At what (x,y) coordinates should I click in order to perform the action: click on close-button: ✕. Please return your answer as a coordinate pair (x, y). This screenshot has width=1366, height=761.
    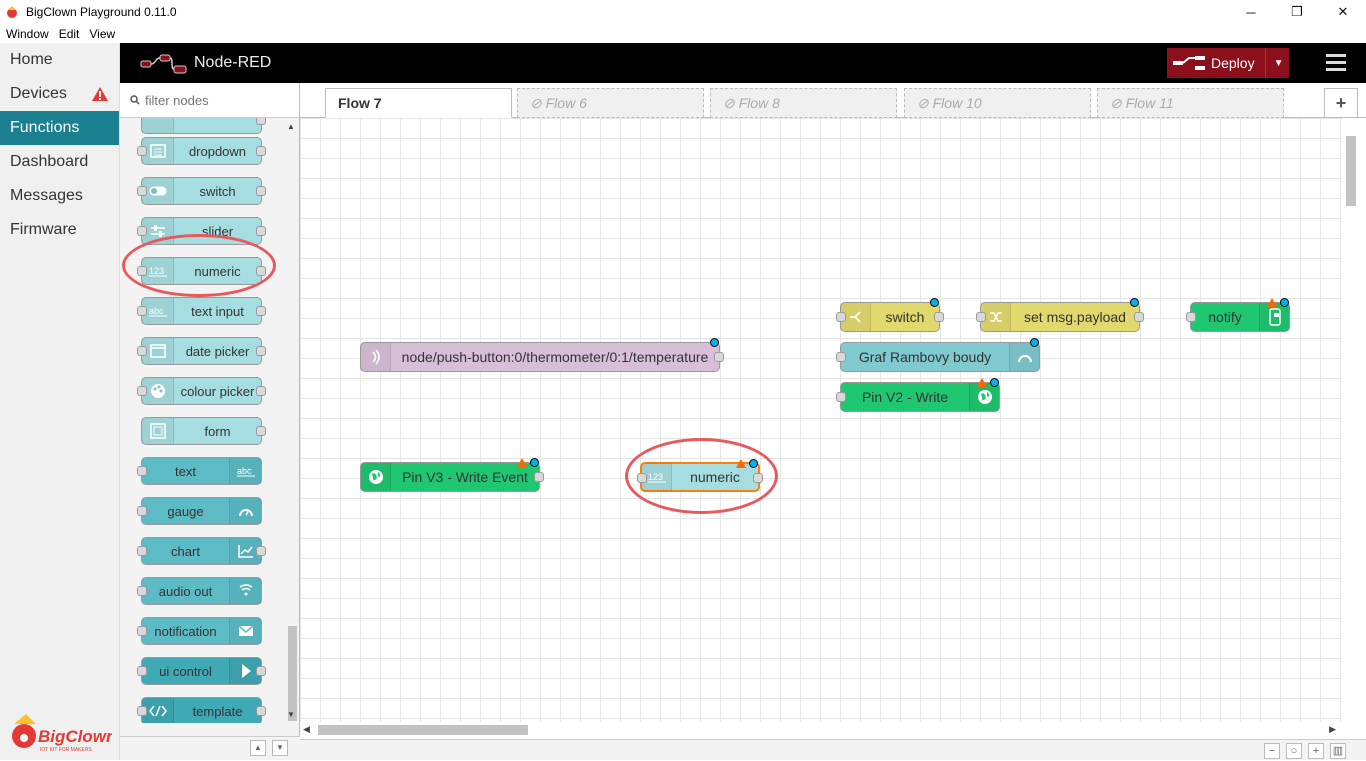
    Looking at the image, I should click on (1343, 12).